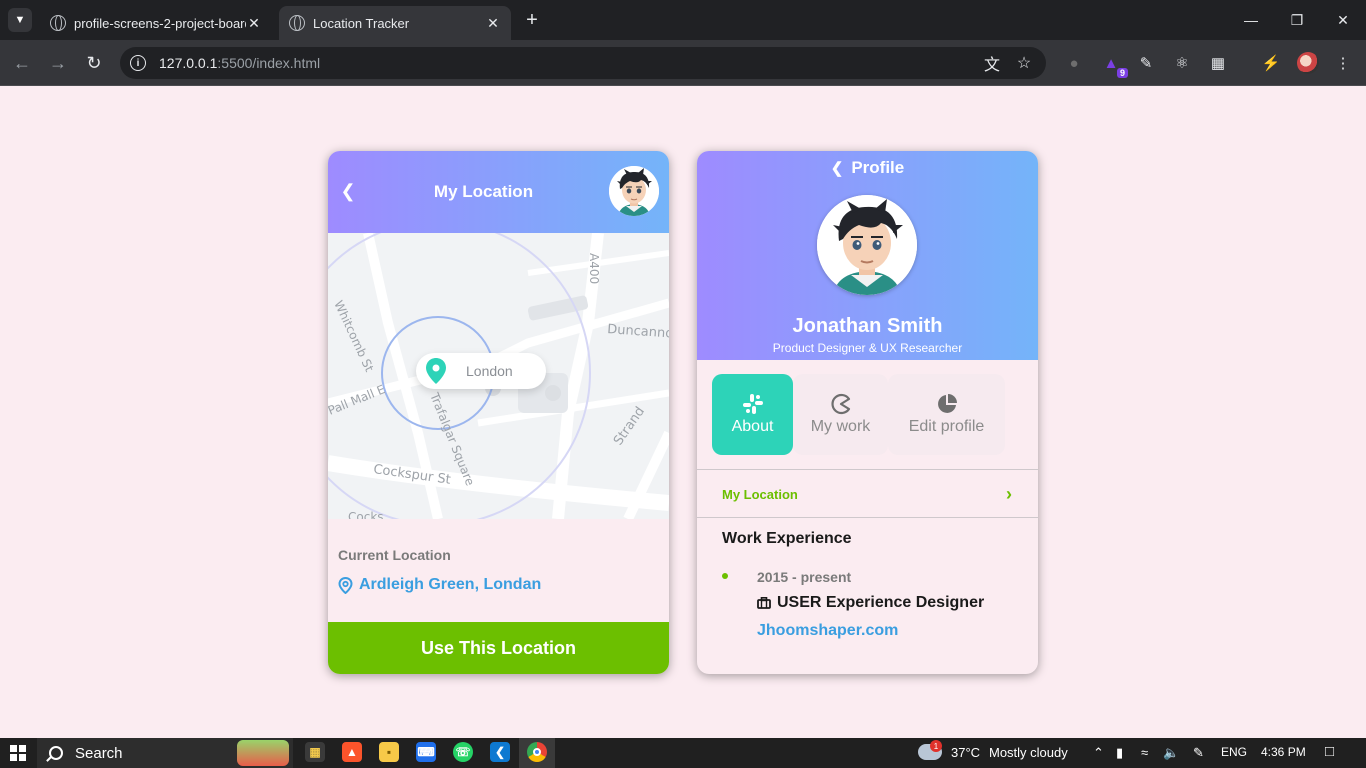  I want to click on location-title: My Location, so click(483, 191).